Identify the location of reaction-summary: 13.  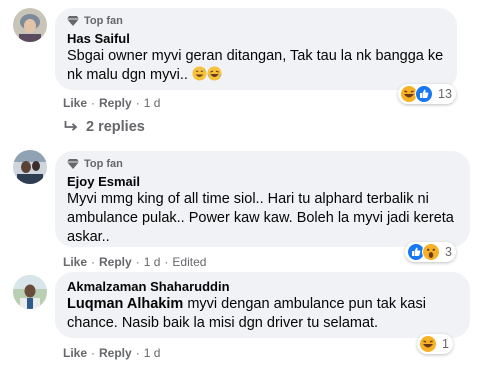
(427, 94).